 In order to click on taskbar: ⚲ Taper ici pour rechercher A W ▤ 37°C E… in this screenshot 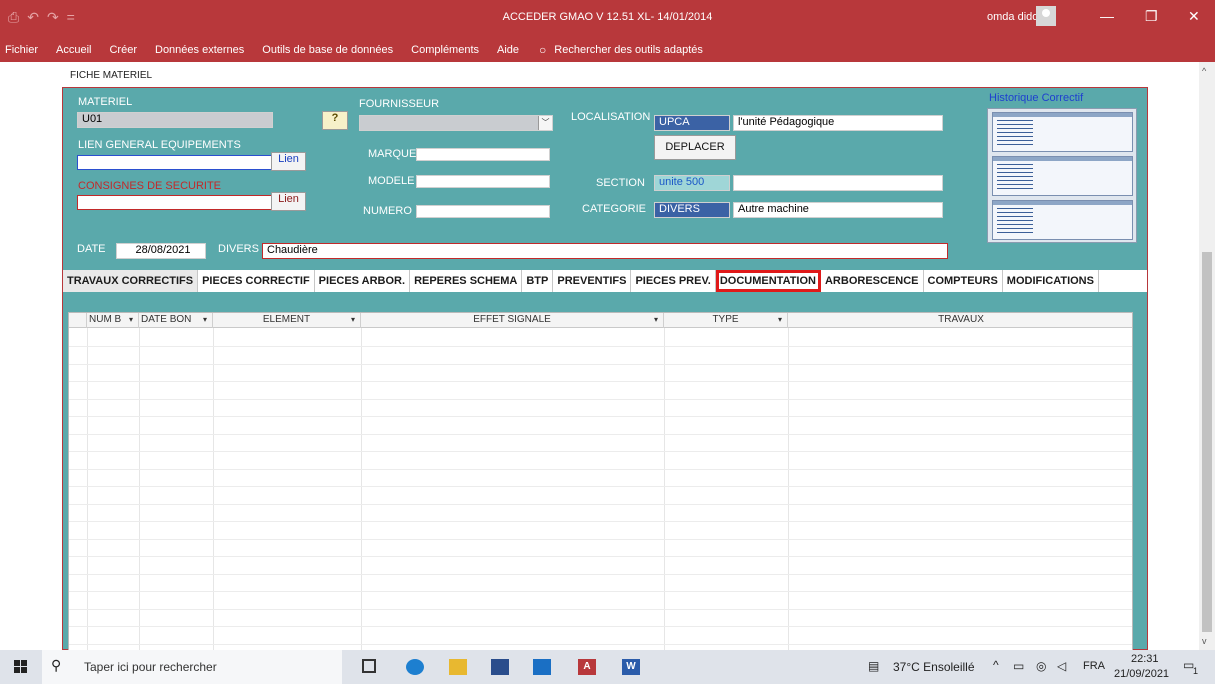, I will do `click(607, 667)`.